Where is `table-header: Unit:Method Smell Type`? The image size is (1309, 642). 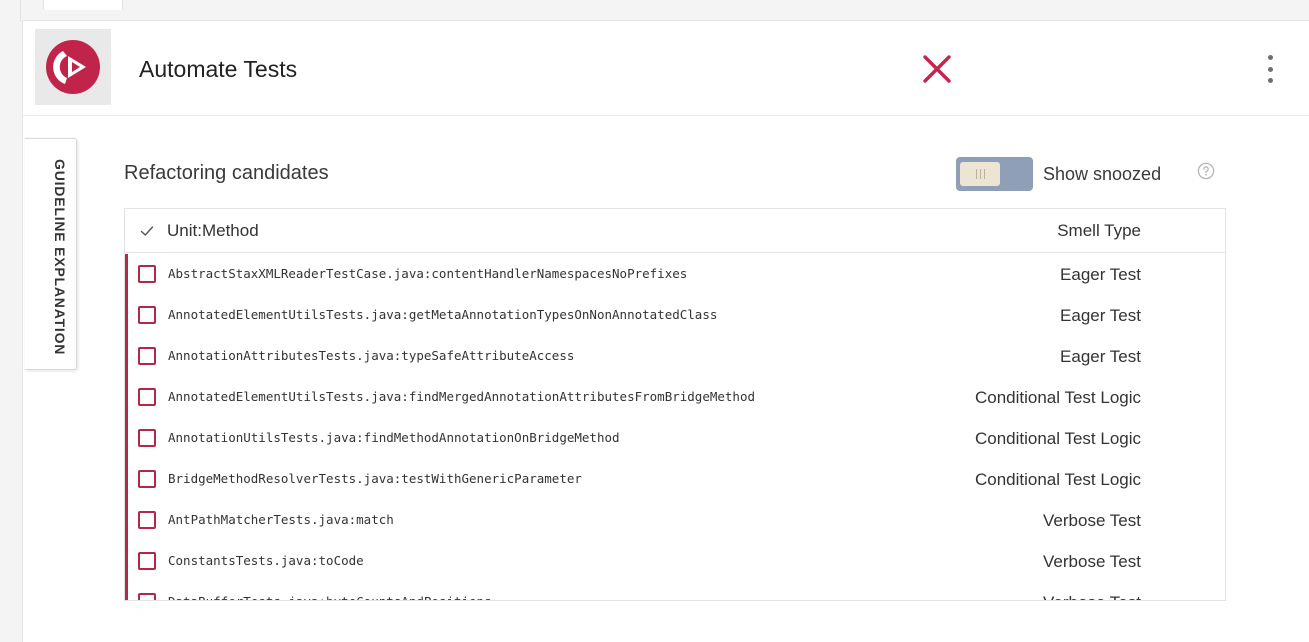
table-header: Unit:Method Smell Type is located at coordinates (675, 231).